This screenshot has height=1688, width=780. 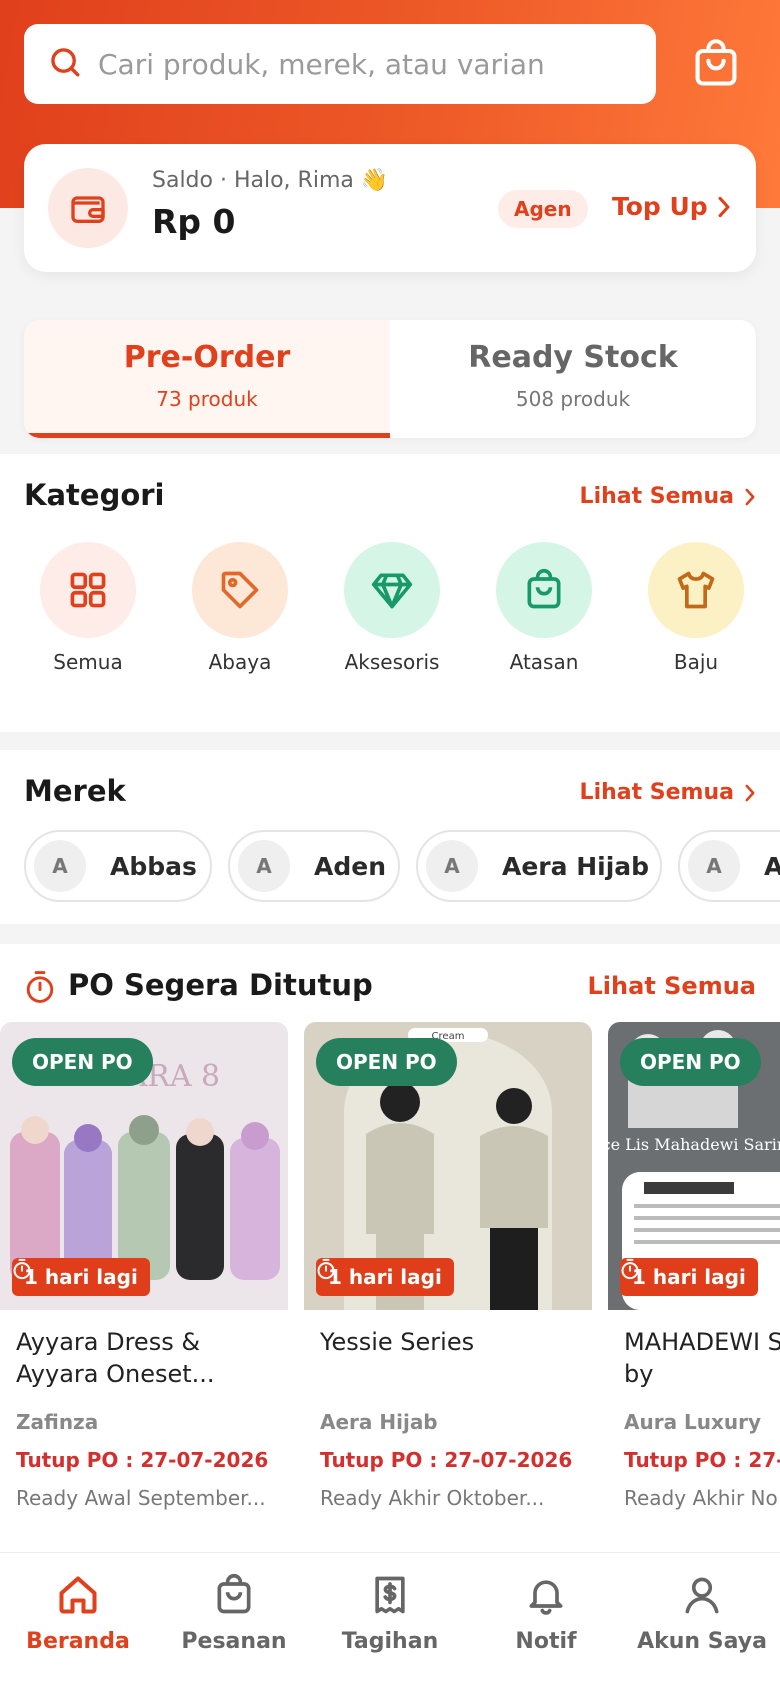 What do you see at coordinates (88, 208) in the screenshot?
I see `wallet-icon` at bounding box center [88, 208].